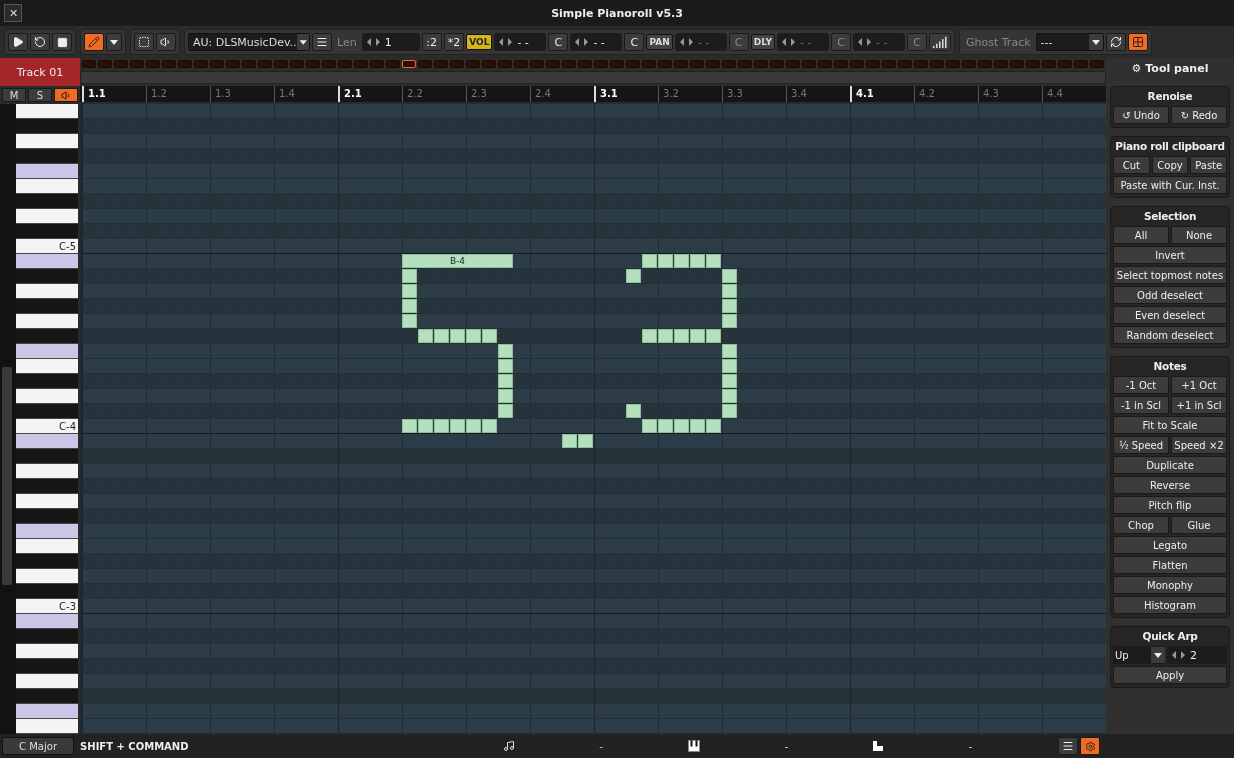 Image resolution: width=1234 pixels, height=758 pixels. What do you see at coordinates (322, 42) in the screenshot?
I see `menu-button` at bounding box center [322, 42].